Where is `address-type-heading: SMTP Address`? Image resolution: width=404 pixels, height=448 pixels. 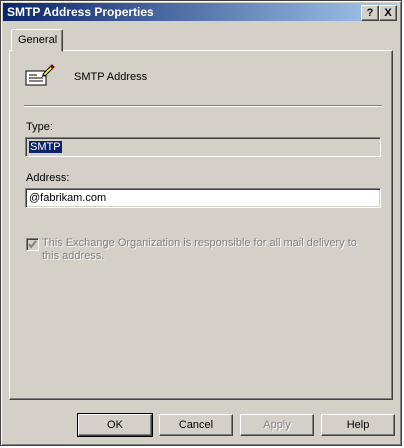 address-type-heading: SMTP Address is located at coordinates (111, 77).